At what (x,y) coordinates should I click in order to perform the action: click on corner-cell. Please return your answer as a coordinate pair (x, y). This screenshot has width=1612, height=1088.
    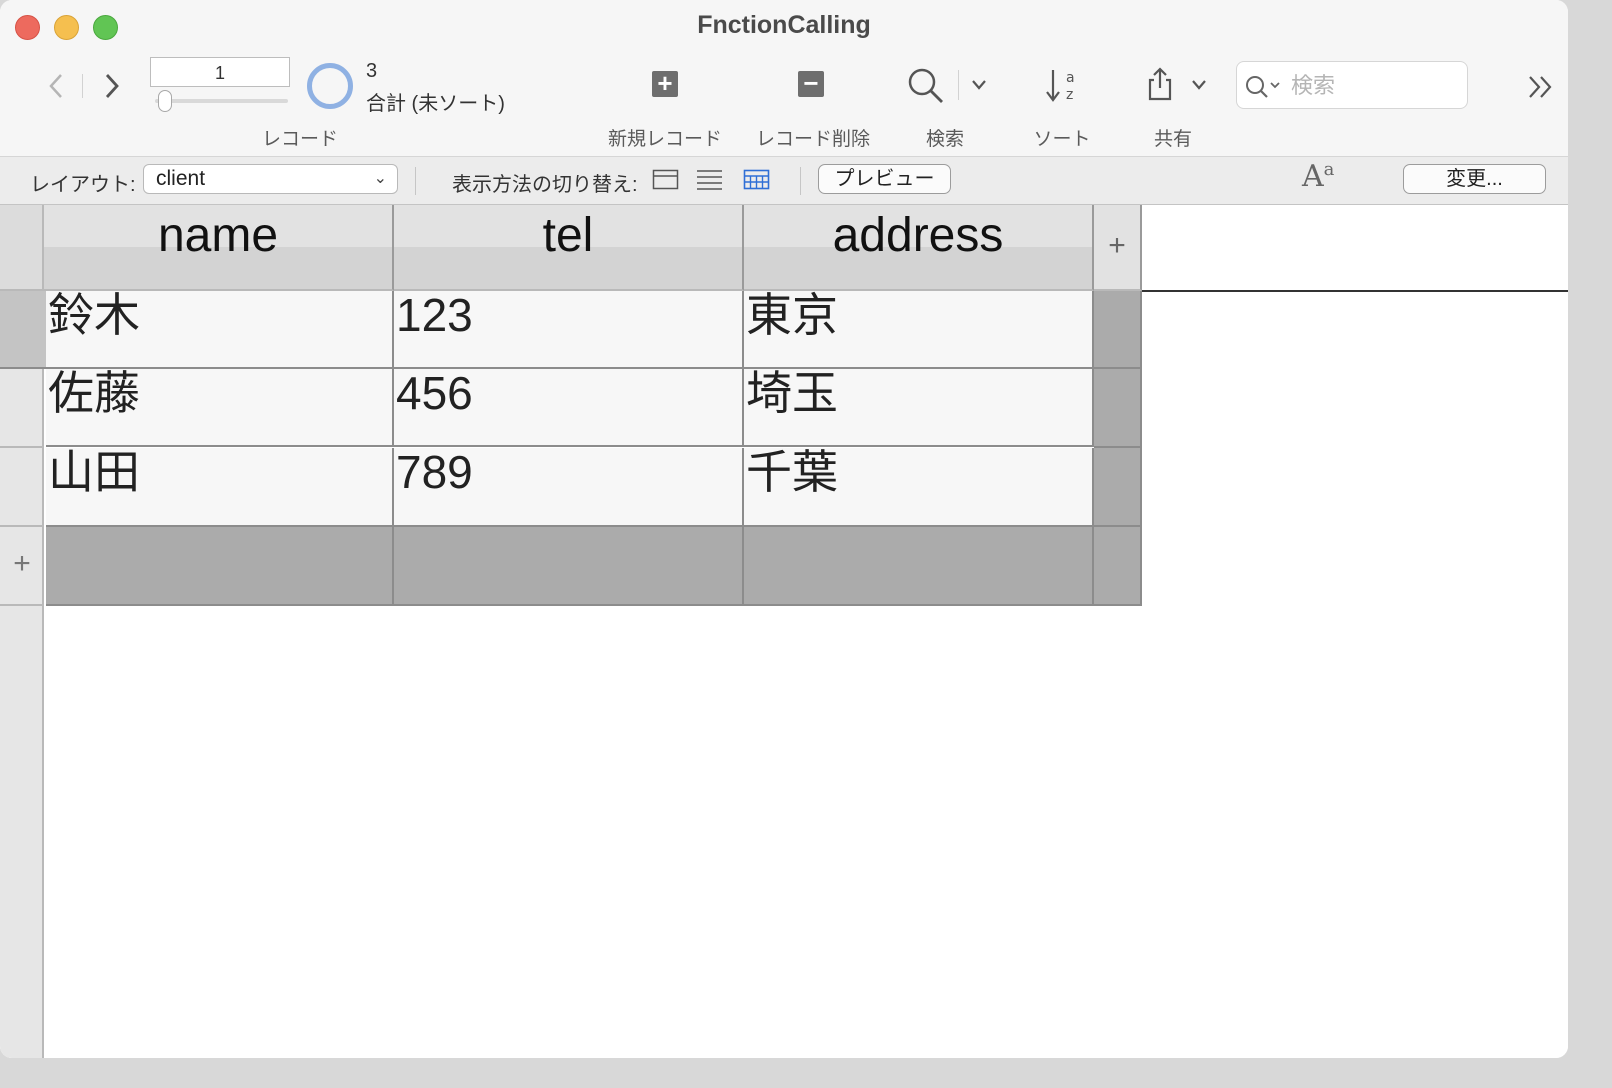
    Looking at the image, I should click on (22, 248).